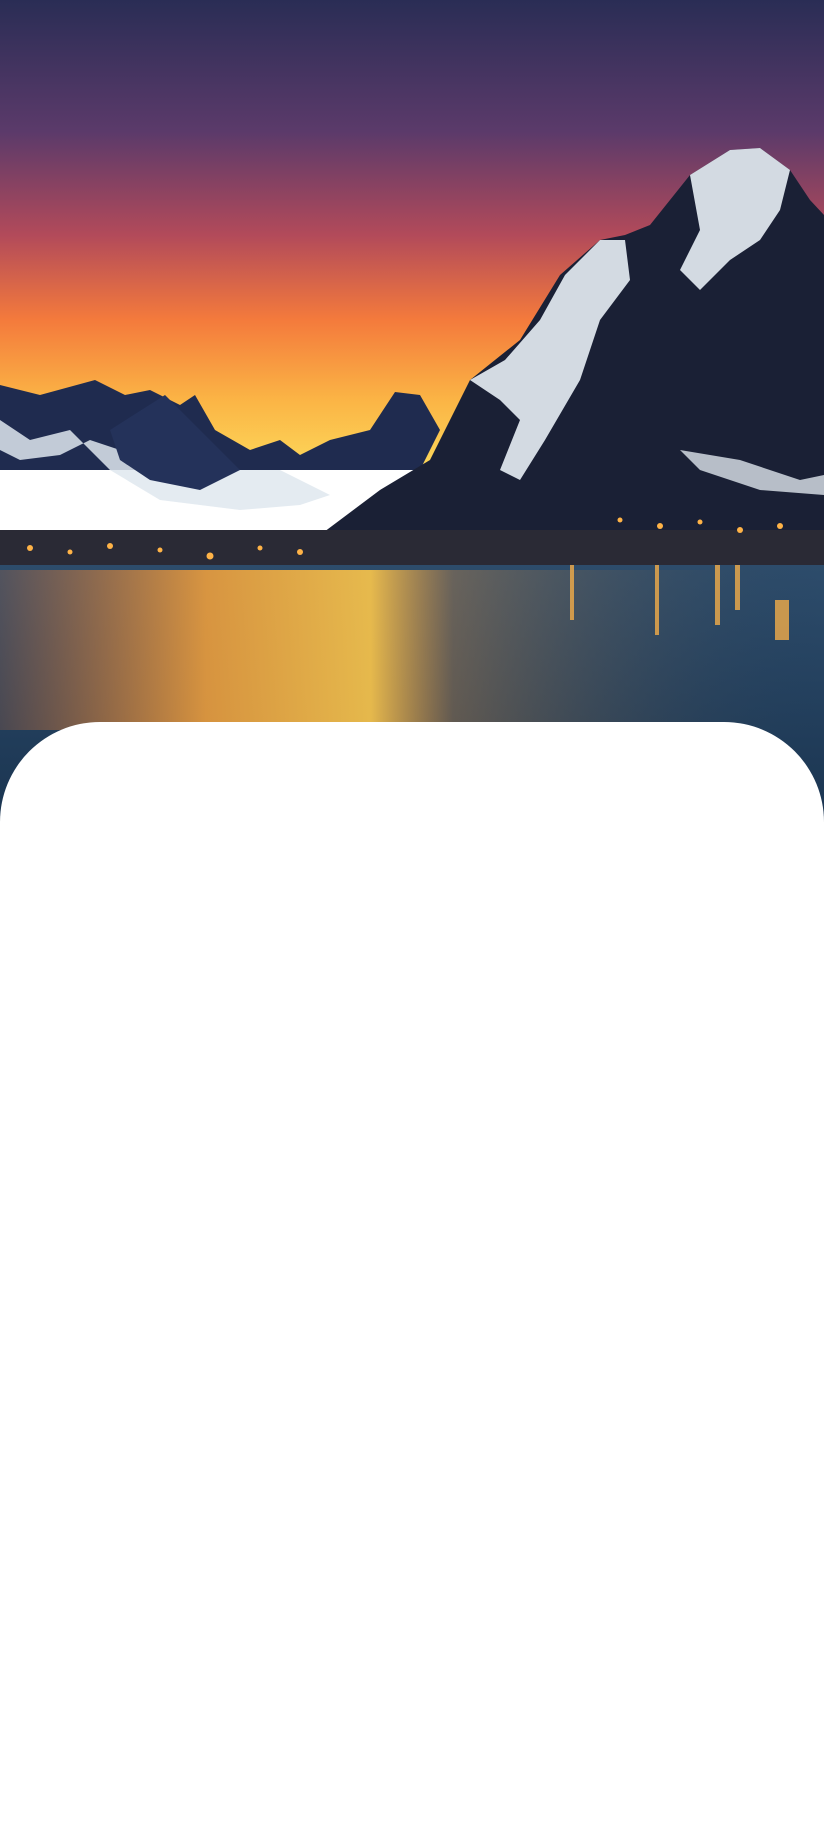 The width and height of the screenshot is (824, 1834). Describe the element at coordinates (412, 650) in the screenshot. I see `water-reflection` at that location.